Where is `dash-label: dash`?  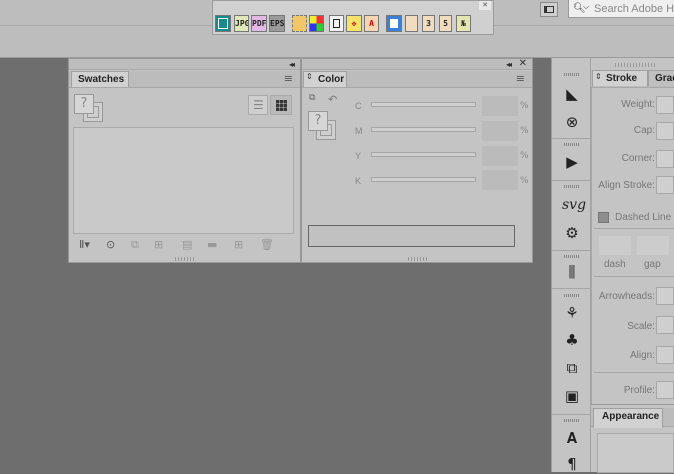
dash-label: dash is located at coordinates (615, 264).